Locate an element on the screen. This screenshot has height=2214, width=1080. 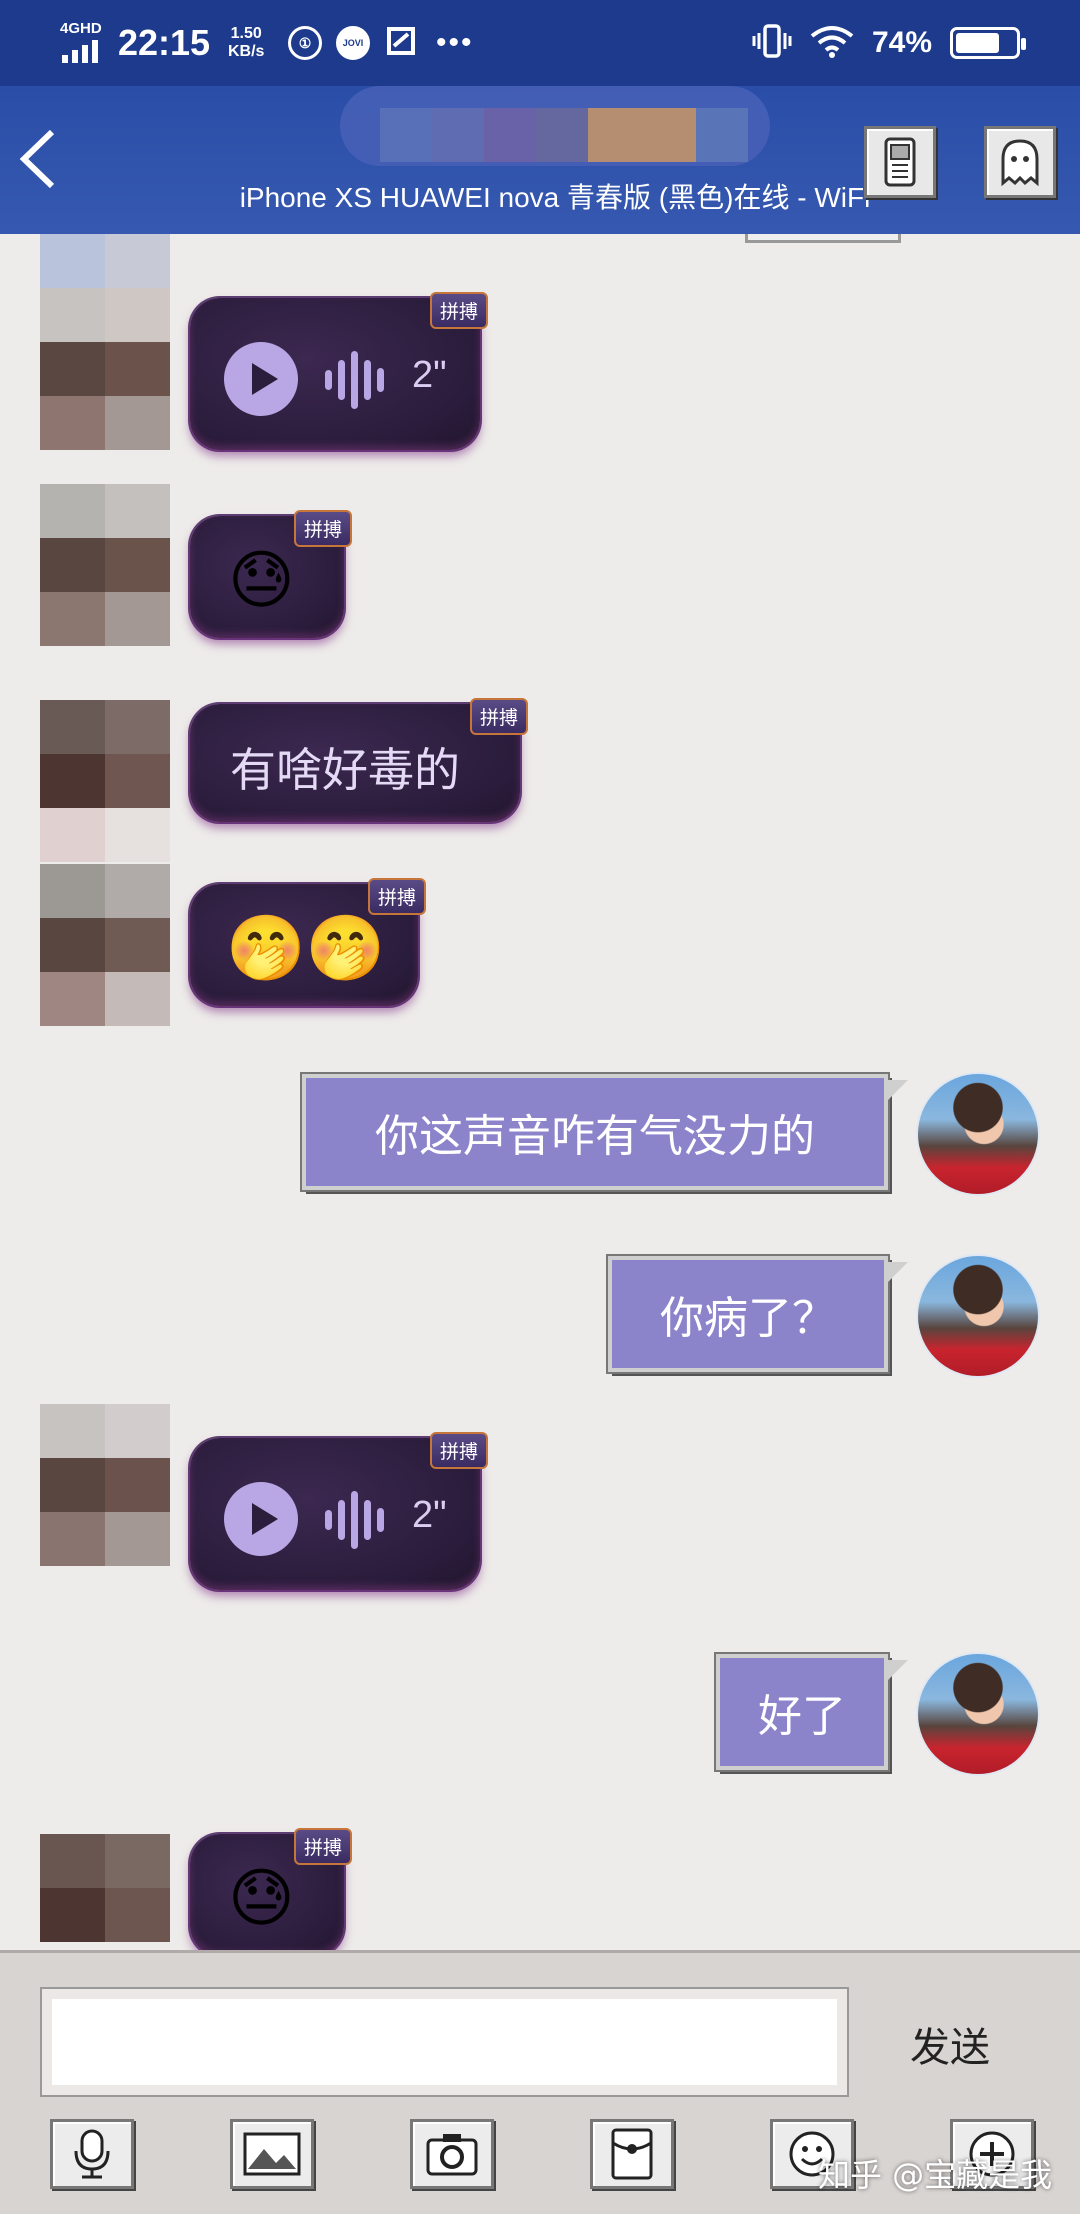
network-speed: 1.50 KB/s is located at coordinates (246, 43).